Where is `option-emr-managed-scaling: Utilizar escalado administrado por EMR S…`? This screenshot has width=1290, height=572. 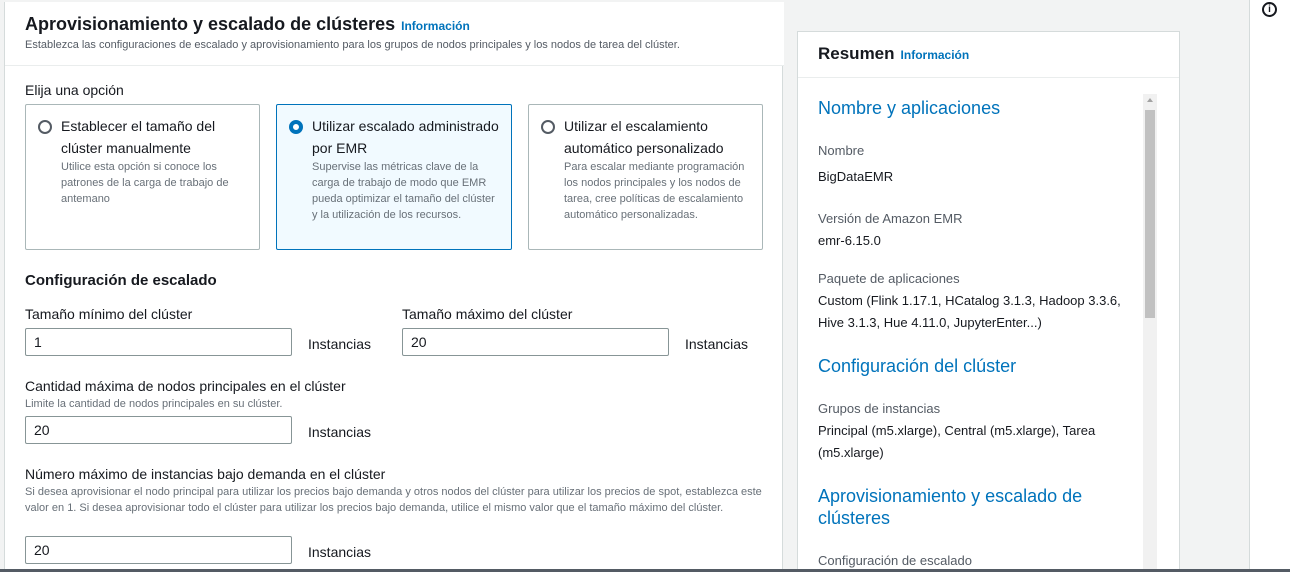 option-emr-managed-scaling: Utilizar escalado administrado por EMR S… is located at coordinates (394, 177).